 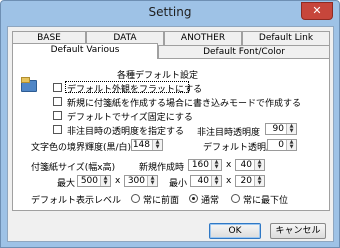 I want to click on level-always-bottom-label: 常に最下位, so click(x=266, y=201).